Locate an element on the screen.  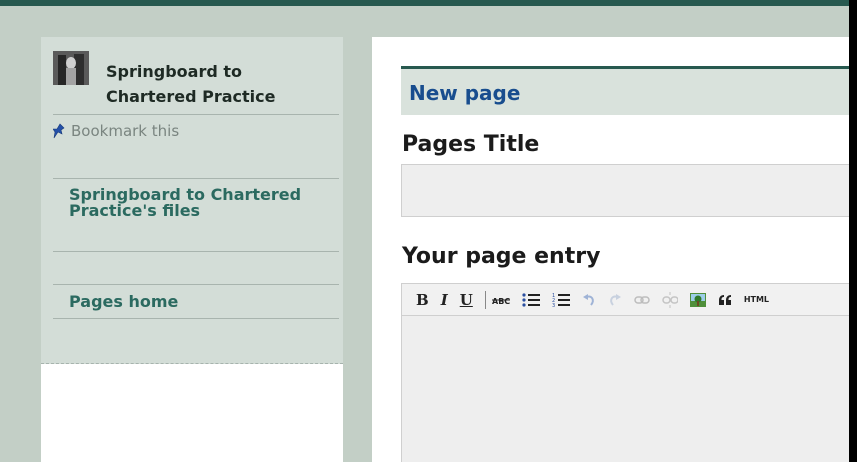
strikethrough-icon: ABC is located at coordinates (500, 301).